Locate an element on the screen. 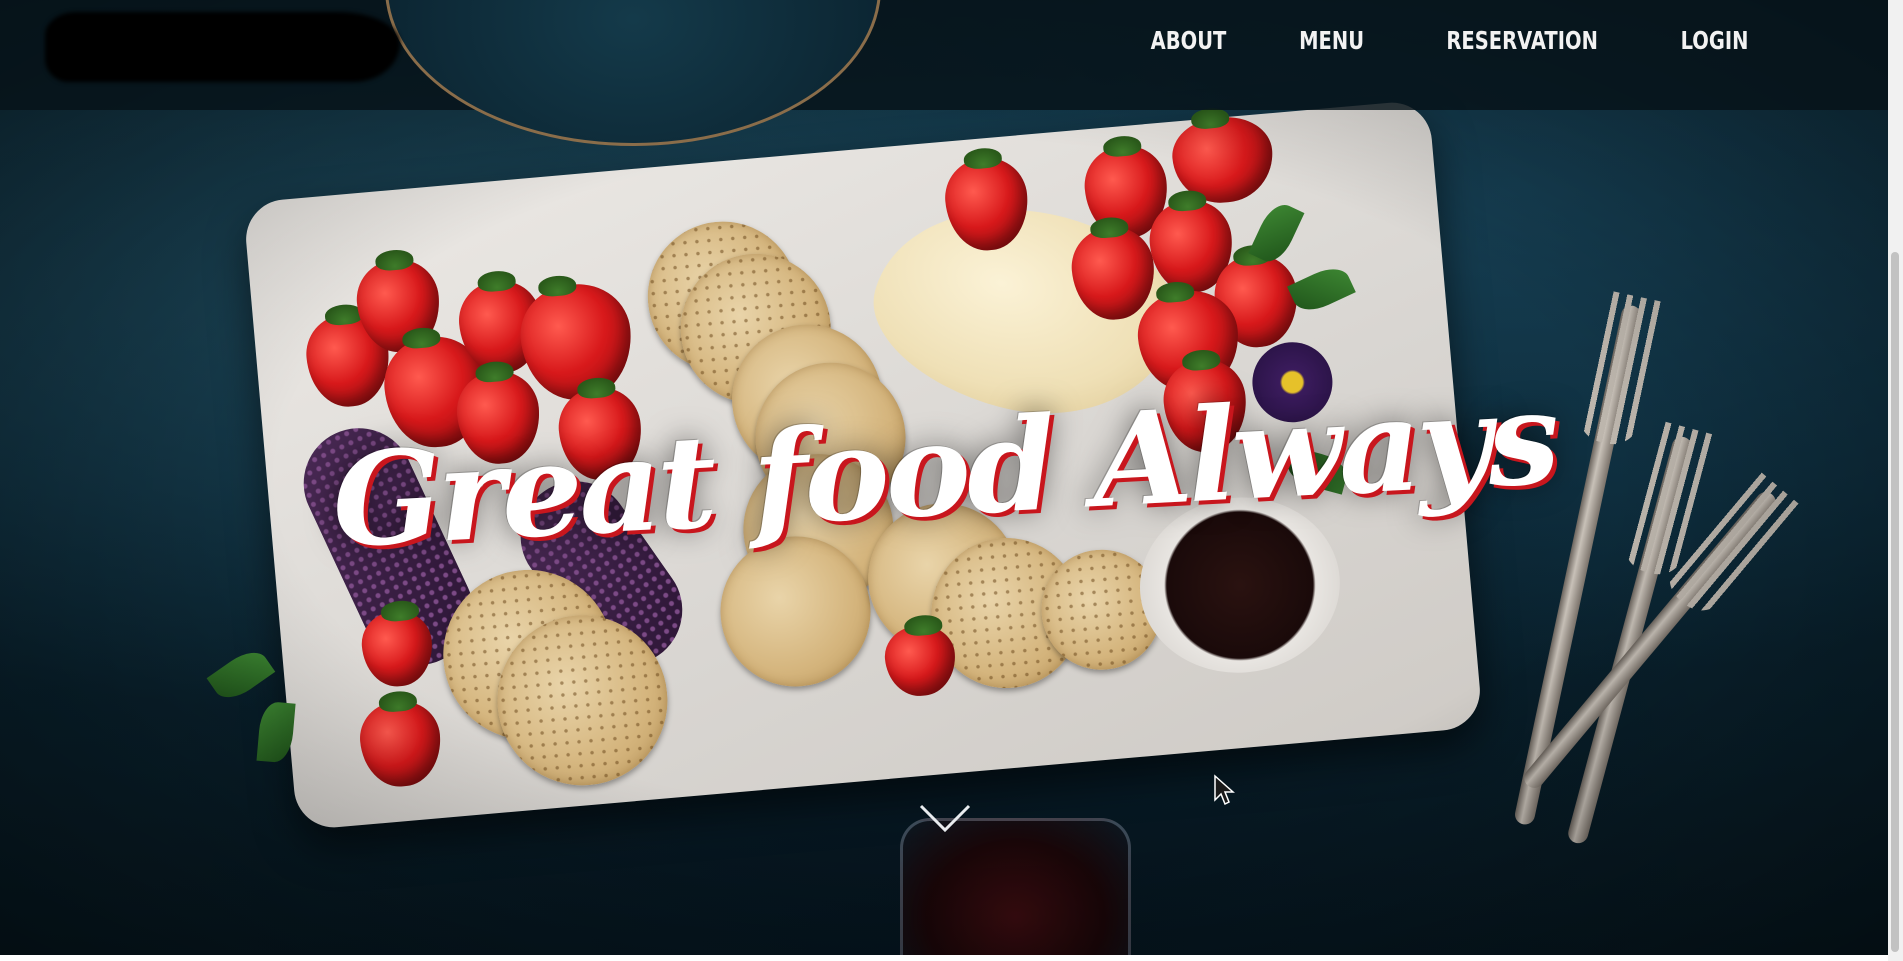 Image resolution: width=1903 pixels, height=961 pixels. main-nav: ABOUT MENU RESERVATION LOGIN is located at coordinates (1449, 40).